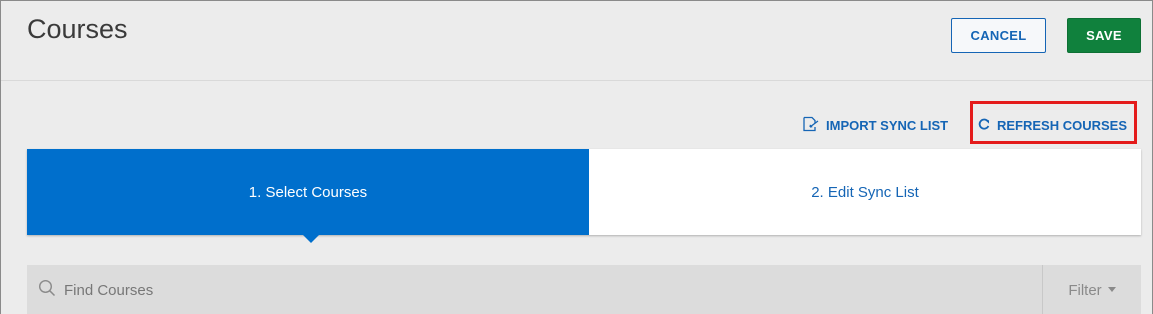 This screenshot has height=314, width=1153. I want to click on filter-dropdown: Filter, so click(1091, 289).